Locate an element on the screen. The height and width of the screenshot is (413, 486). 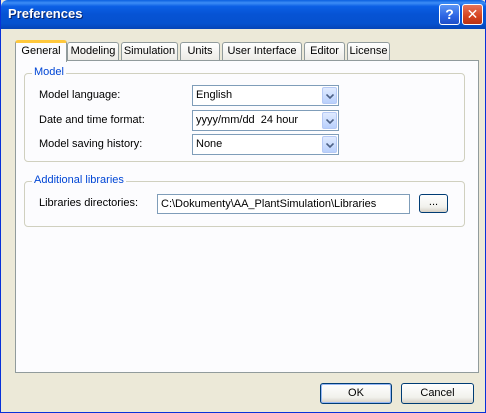
libraries-directories-label: Libraries directories: is located at coordinates (89, 203).